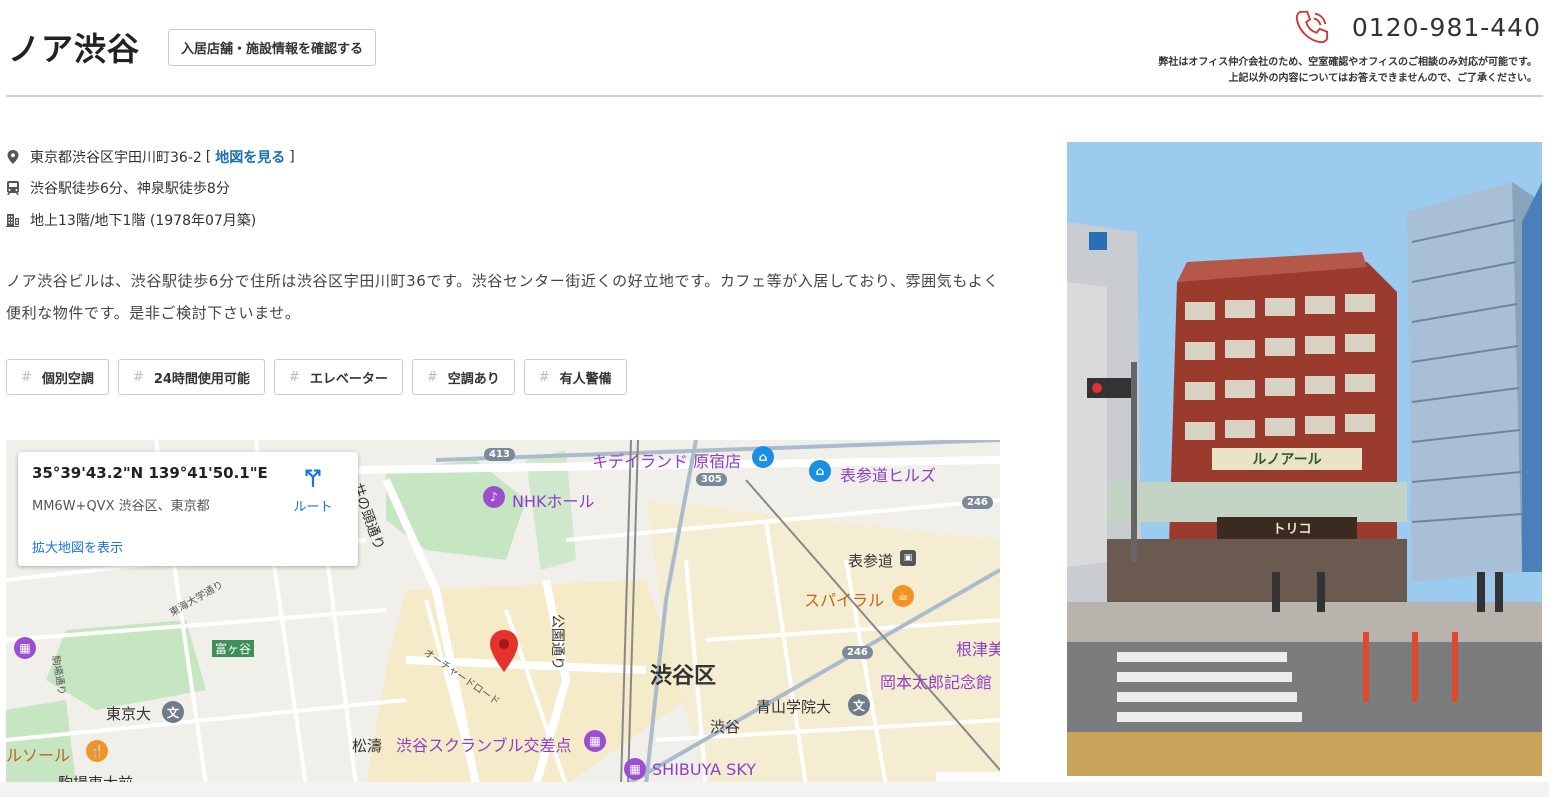 Image resolution: width=1549 pixels, height=797 pixels. I want to click on contact-note-line1: 弊社はオフィス仲介会社のため、空室確認やオフィスのご相談のみ対応が可能です。, so click(1347, 62).